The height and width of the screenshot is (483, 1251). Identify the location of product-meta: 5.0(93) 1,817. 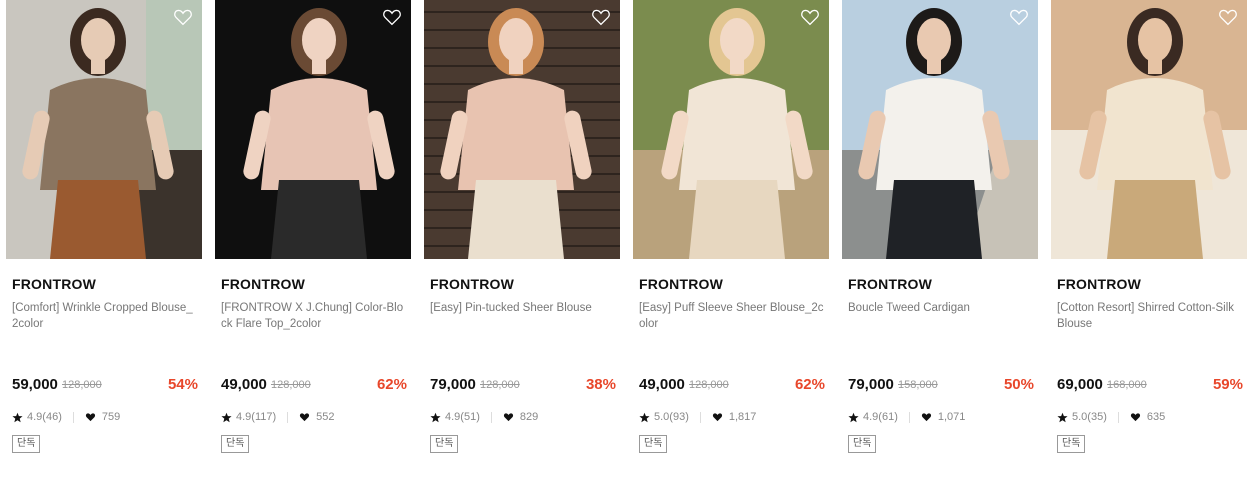
(697, 417).